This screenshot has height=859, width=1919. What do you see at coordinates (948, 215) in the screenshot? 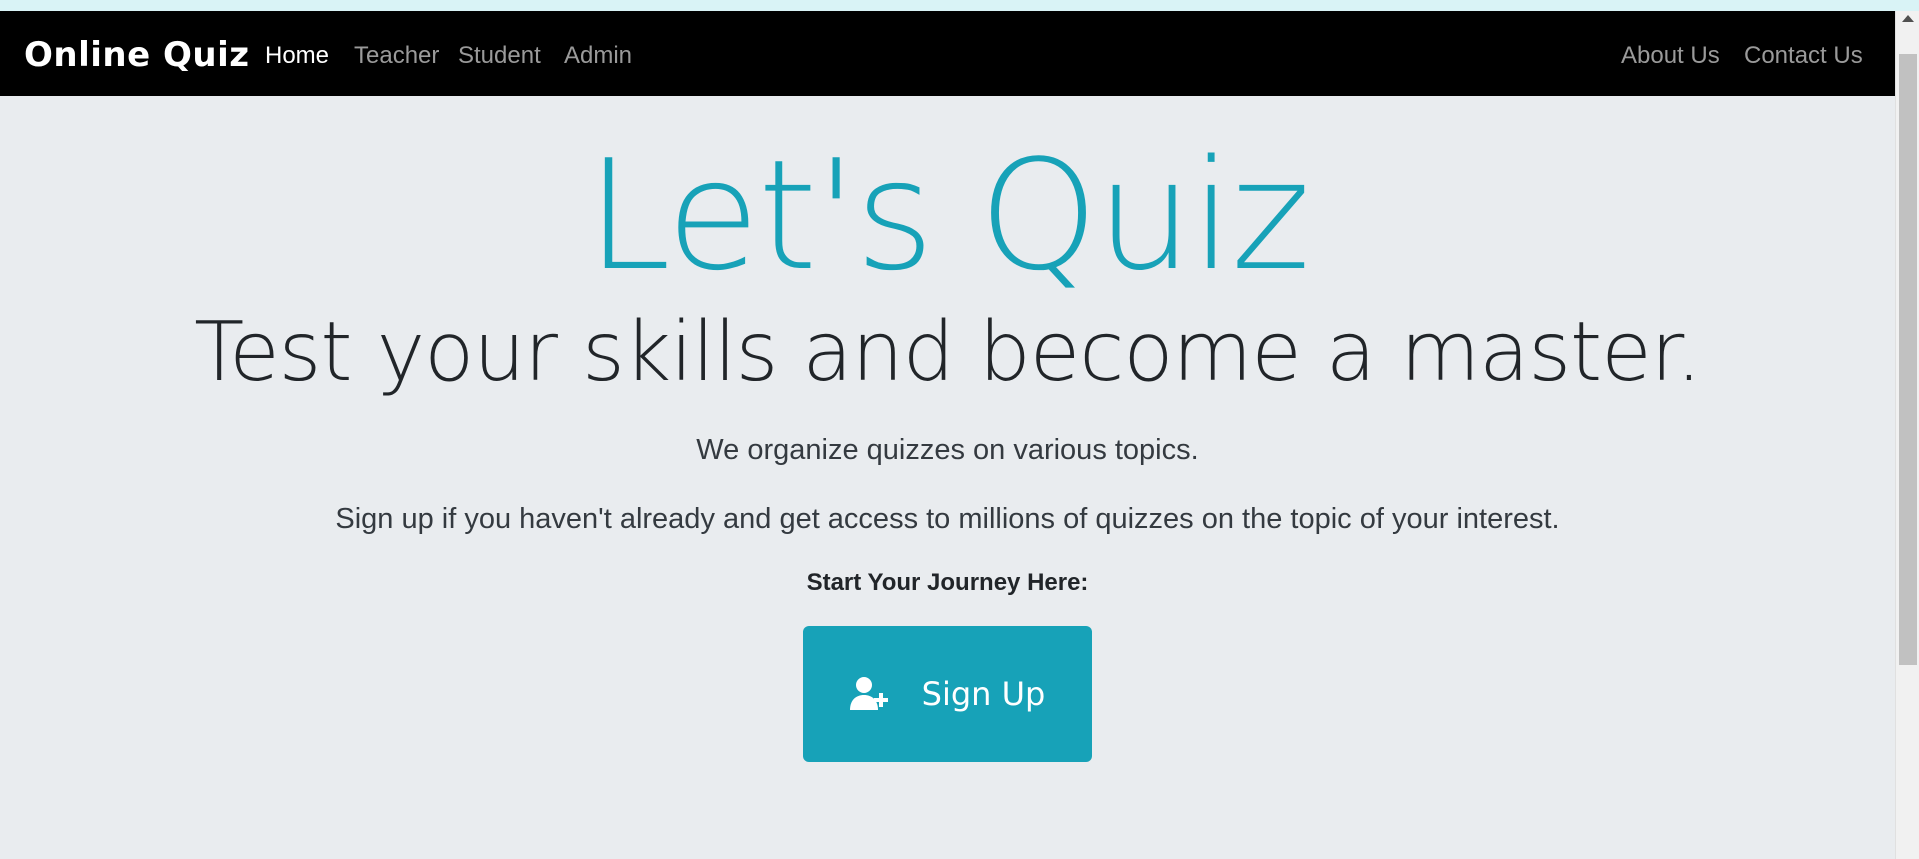
I see `hero-title: Let's Quiz` at bounding box center [948, 215].